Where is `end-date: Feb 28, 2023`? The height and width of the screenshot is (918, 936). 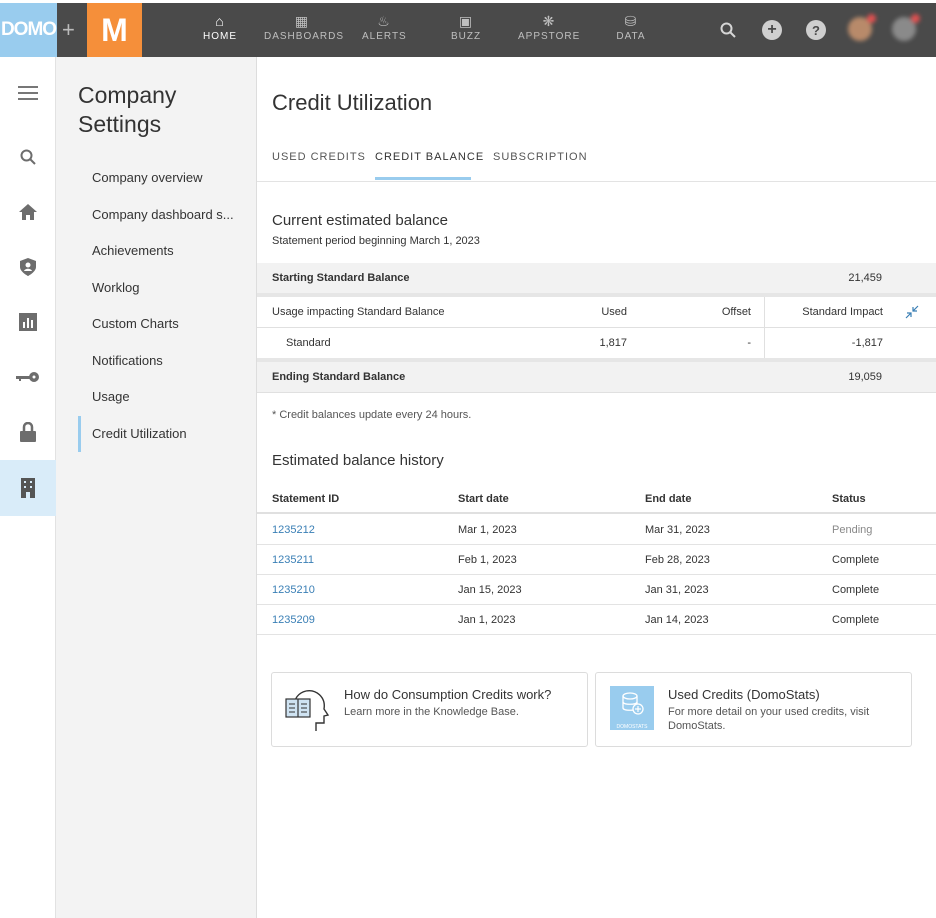 end-date: Feb 28, 2023 is located at coordinates (677, 560).